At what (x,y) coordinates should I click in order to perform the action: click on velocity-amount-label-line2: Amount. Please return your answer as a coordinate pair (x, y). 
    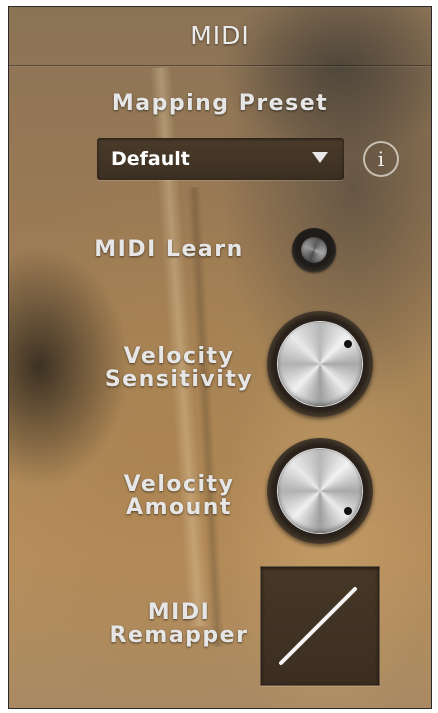
    Looking at the image, I should click on (179, 507).